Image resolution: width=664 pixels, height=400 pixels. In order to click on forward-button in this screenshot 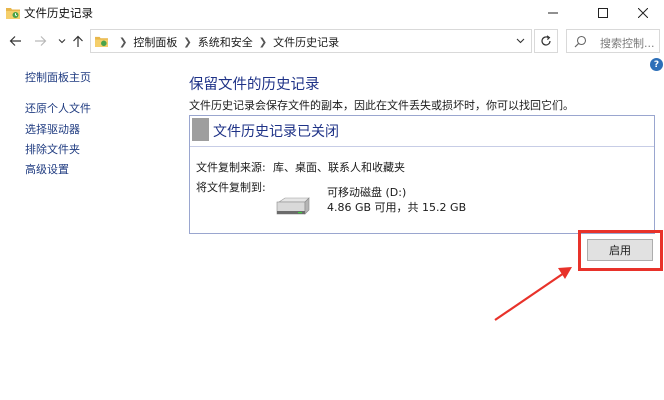, I will do `click(40, 41)`.